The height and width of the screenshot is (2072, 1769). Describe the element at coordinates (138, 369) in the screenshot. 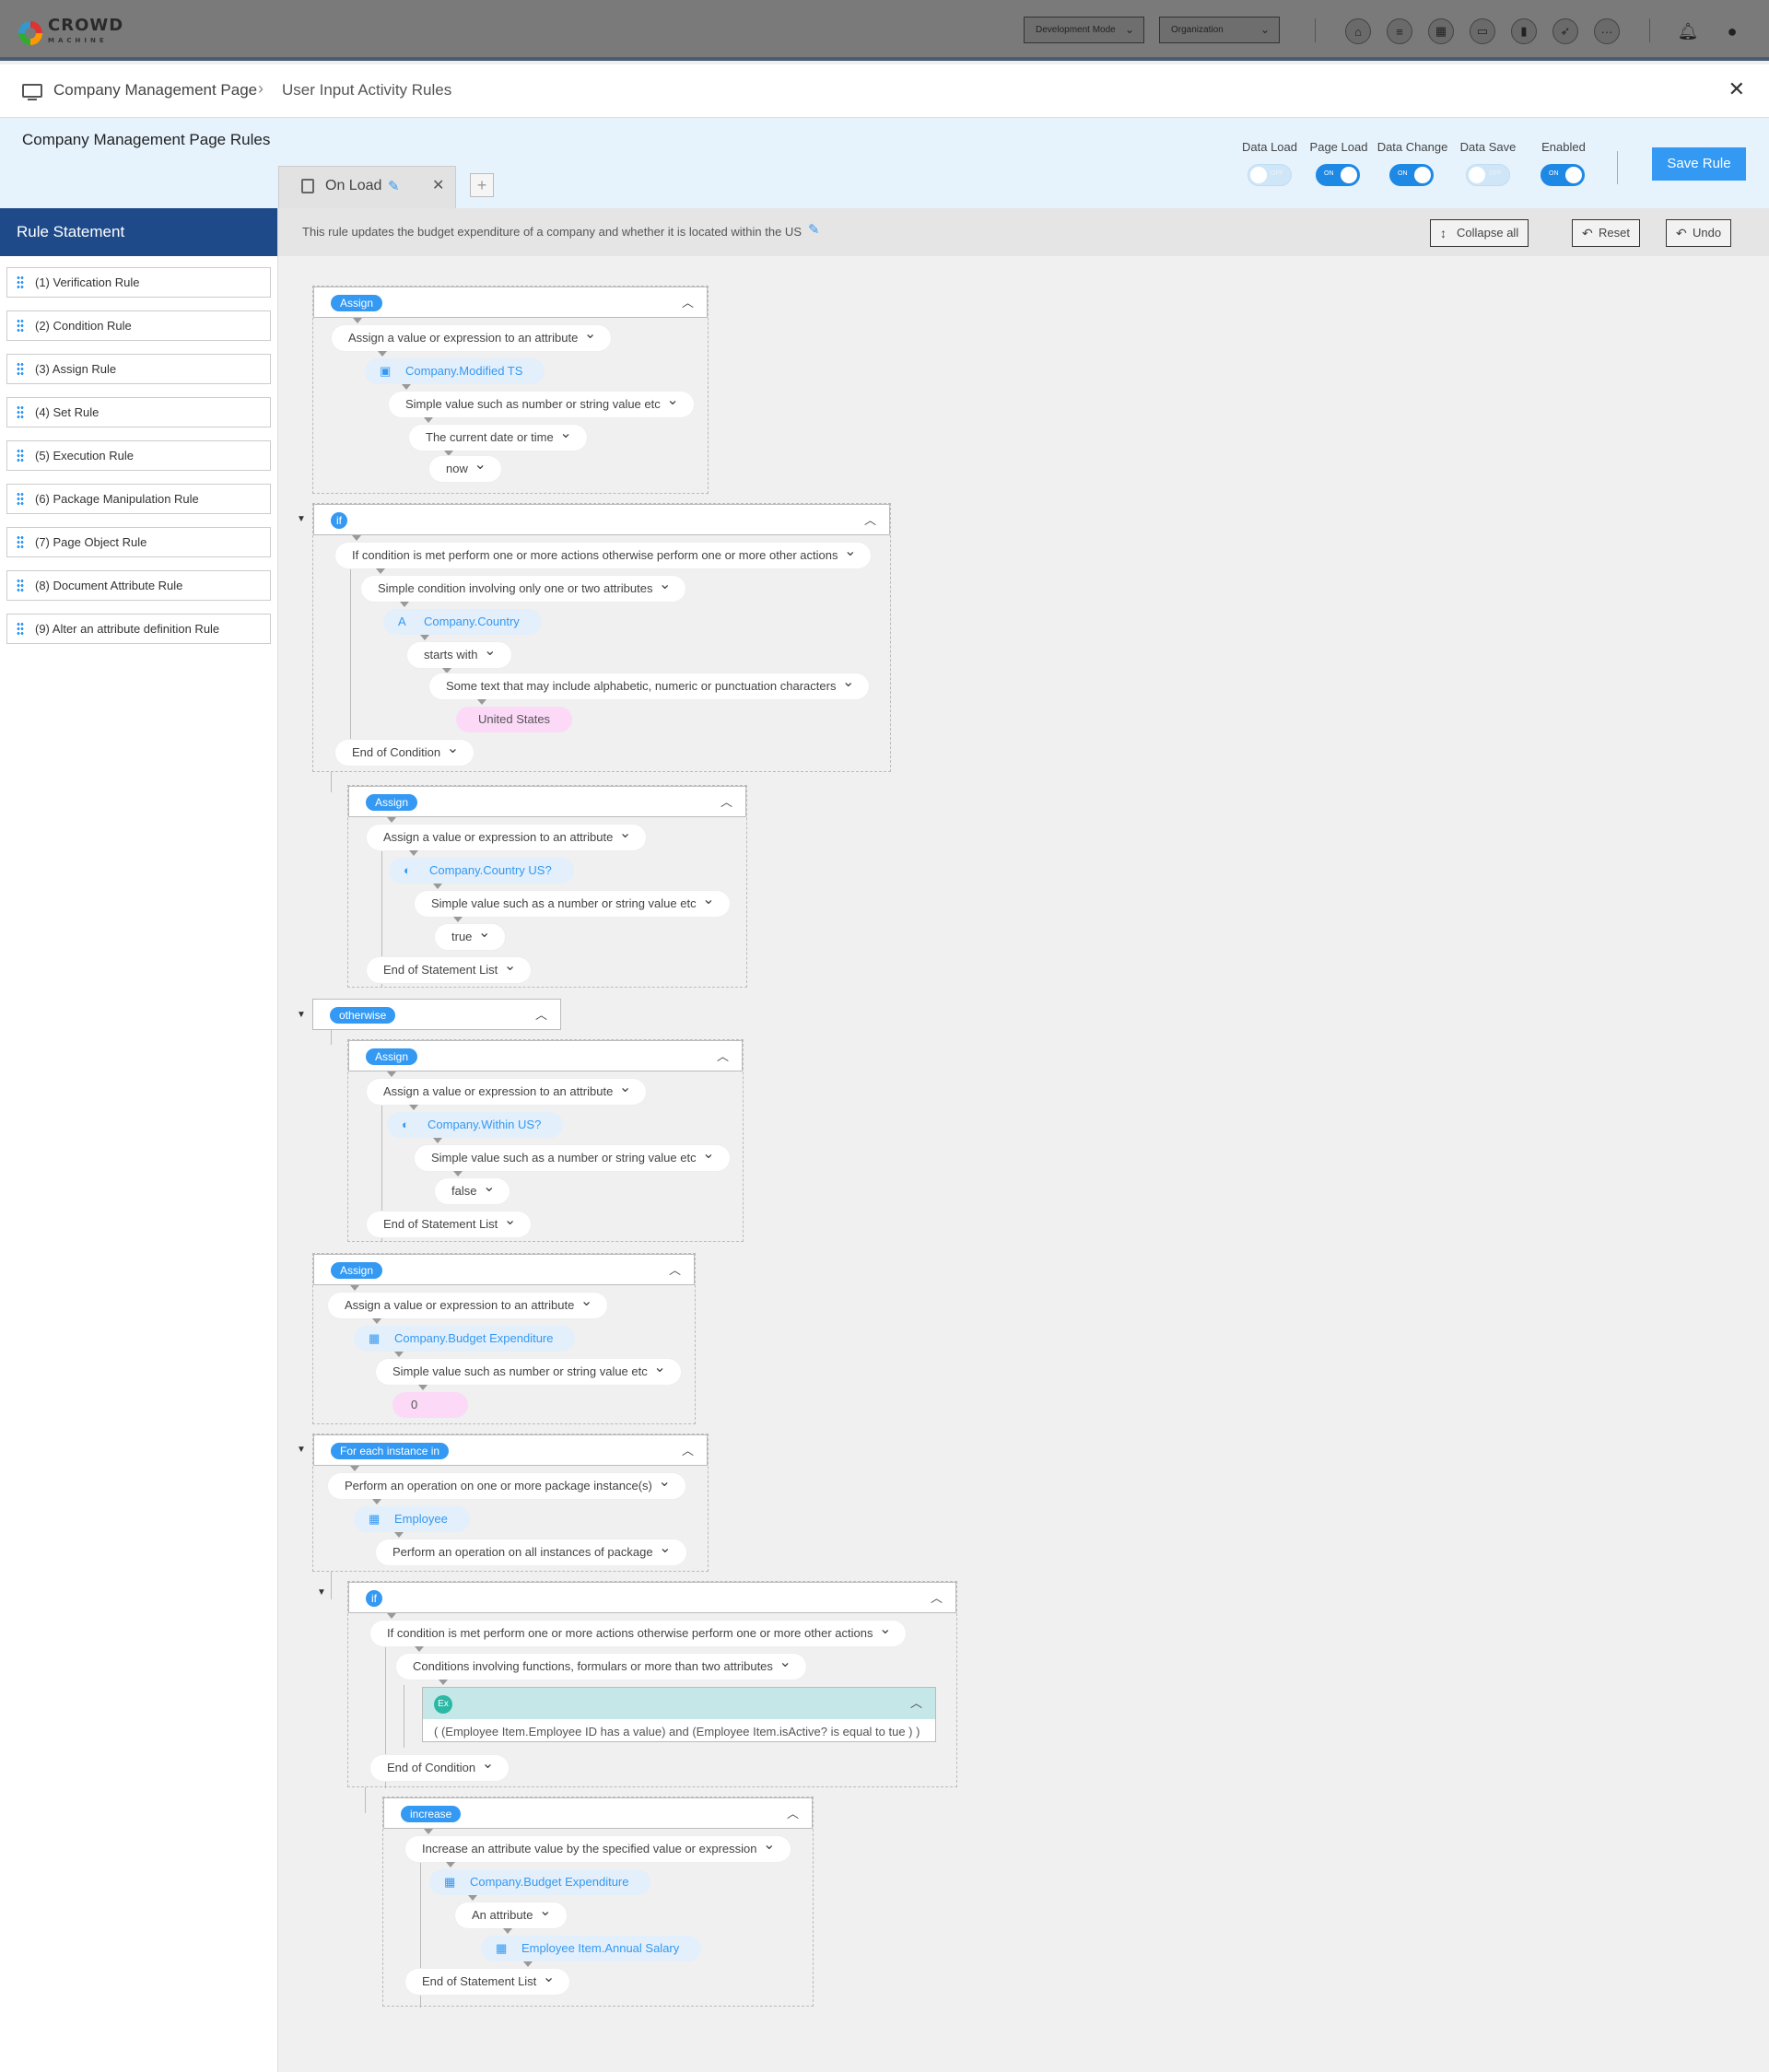

I see `sidebar-item-assign-rule: (3) Assign Rule` at that location.